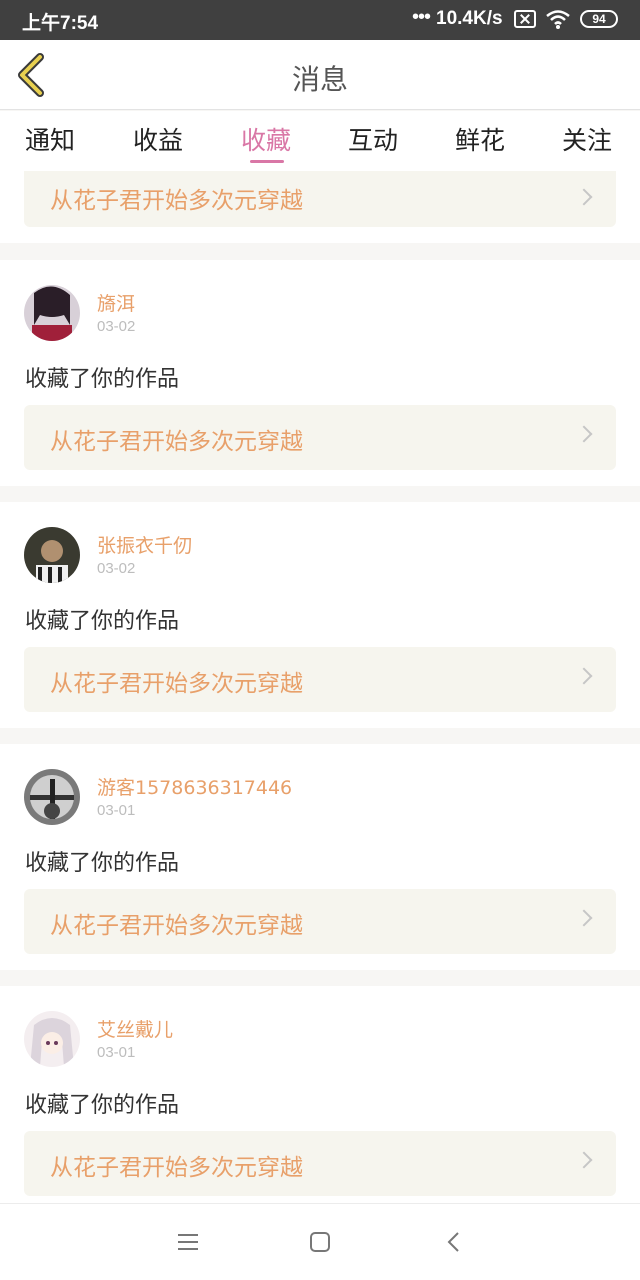  What do you see at coordinates (454, 1242) in the screenshot?
I see `back-nav-icon` at bounding box center [454, 1242].